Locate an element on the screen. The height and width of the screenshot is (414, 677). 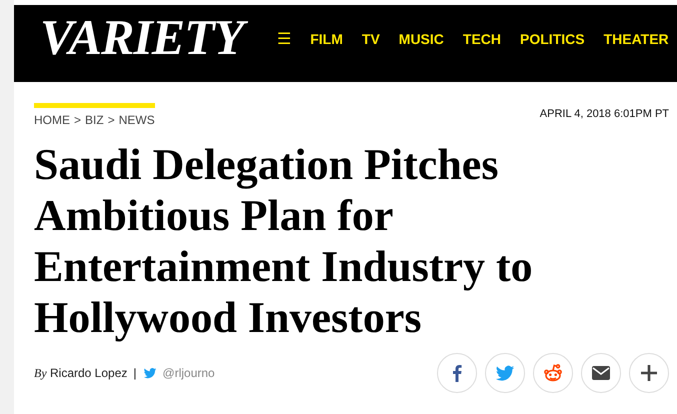
envelope-icon is located at coordinates (601, 373).